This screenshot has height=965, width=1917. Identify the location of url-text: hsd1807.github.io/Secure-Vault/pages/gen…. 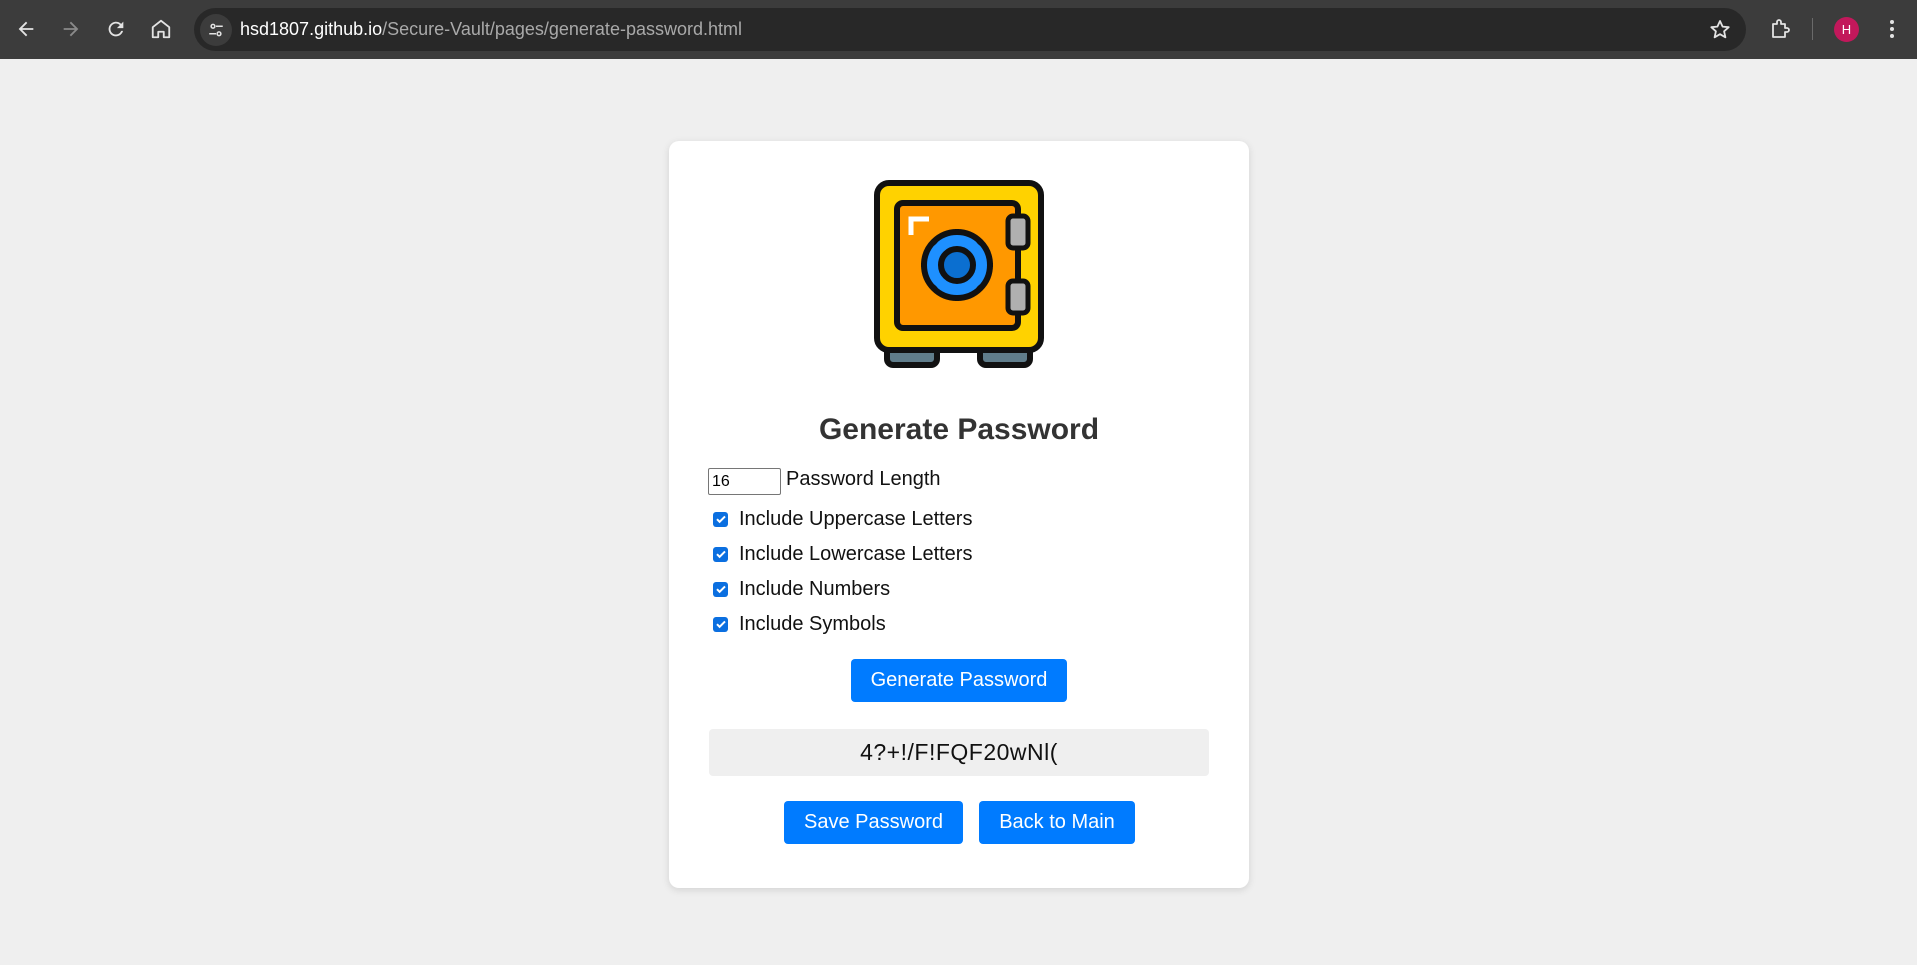
(491, 29).